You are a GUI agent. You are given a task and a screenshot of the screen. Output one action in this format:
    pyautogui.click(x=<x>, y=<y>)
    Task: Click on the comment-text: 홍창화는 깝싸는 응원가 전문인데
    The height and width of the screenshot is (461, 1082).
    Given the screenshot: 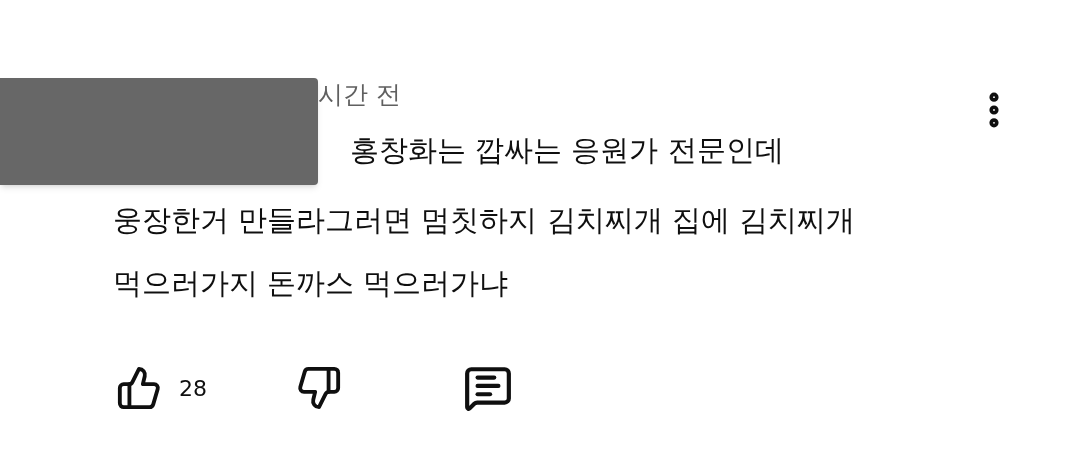 What is the action you would take?
    pyautogui.click(x=567, y=150)
    